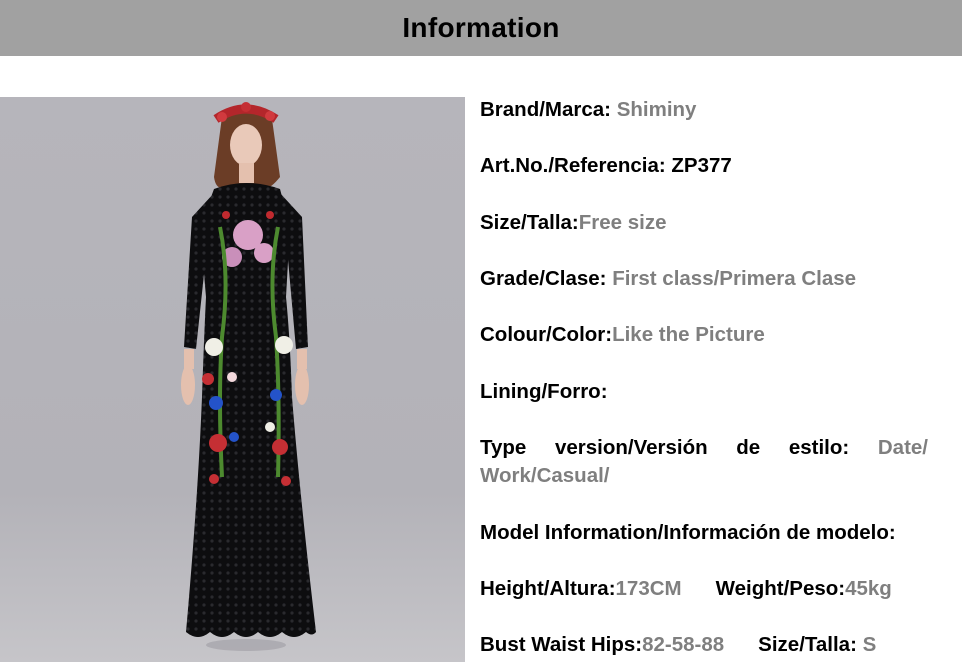 The height and width of the screenshot is (662, 962). Describe the element at coordinates (546, 334) in the screenshot. I see `colour-label: Colour/Color:` at that location.